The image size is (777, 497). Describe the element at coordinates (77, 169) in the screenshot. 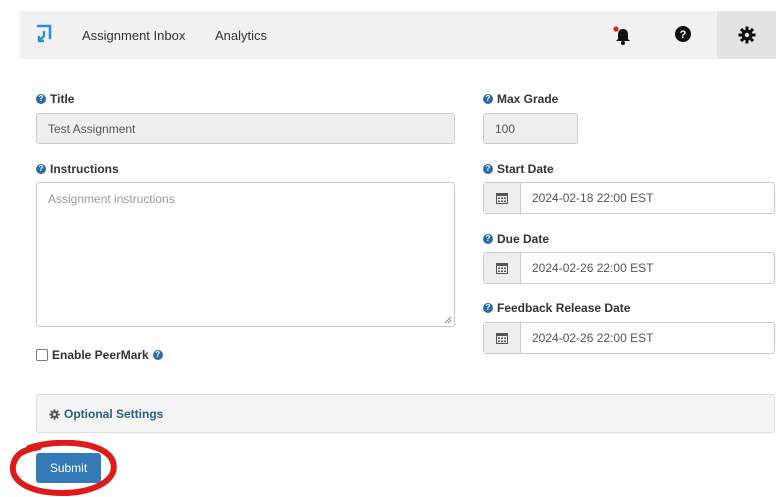

I see `instructions-label: ? Instructions` at that location.